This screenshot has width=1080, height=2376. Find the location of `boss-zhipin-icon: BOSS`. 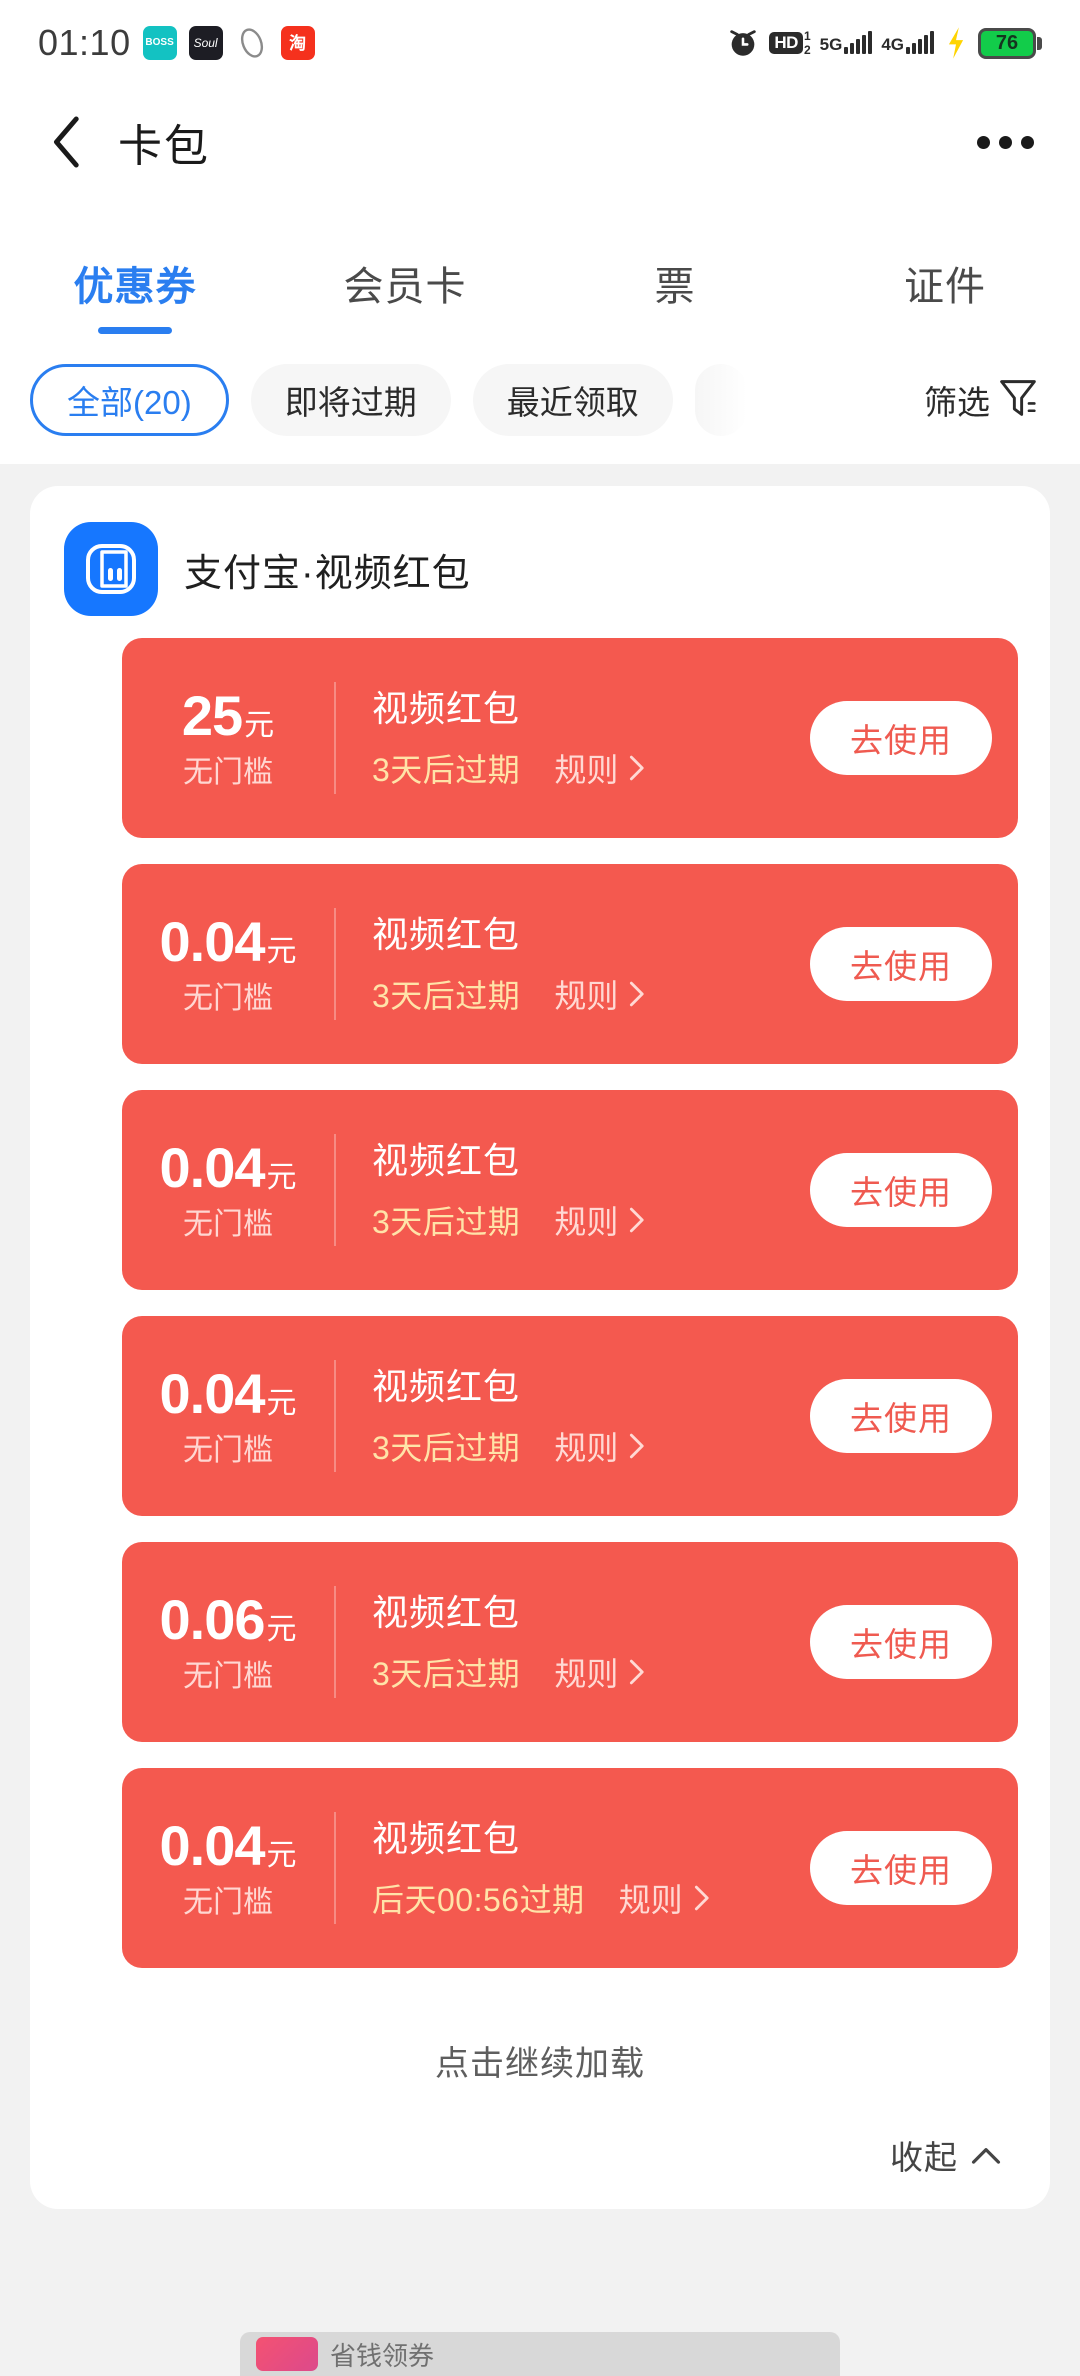

boss-zhipin-icon: BOSS is located at coordinates (159, 43).